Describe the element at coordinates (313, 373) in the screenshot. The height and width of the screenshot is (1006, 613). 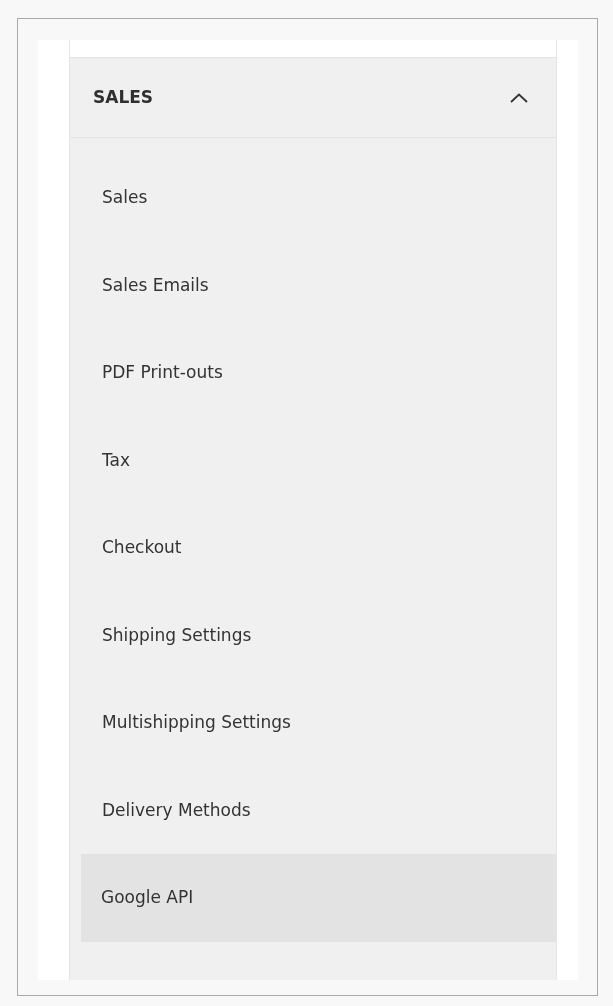
I see `nav-item: PDF Print-outs` at that location.